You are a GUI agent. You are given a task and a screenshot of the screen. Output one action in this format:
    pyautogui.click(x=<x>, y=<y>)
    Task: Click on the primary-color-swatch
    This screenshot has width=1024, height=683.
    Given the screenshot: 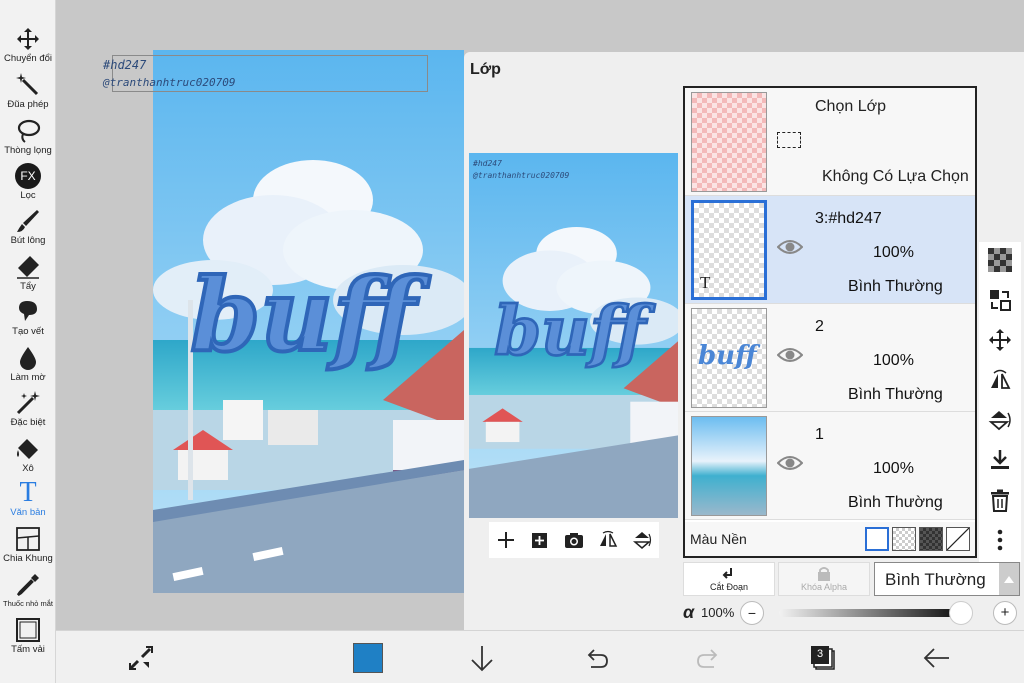 What is the action you would take?
    pyautogui.click(x=368, y=658)
    